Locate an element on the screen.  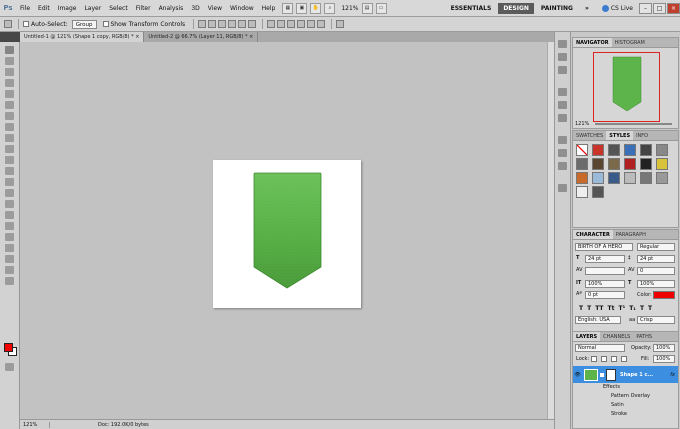
status-zoom: 121% is located at coordinates (35, 424).